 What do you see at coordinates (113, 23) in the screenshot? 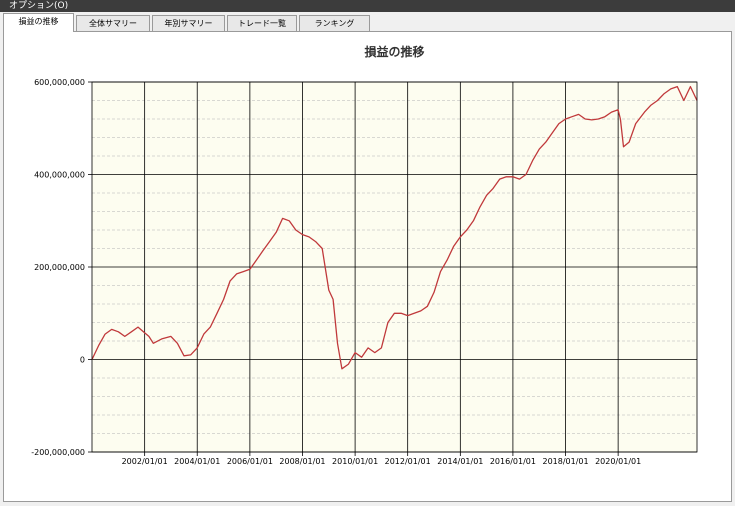
I see `tab-overall-summary: 全体サマリー` at bounding box center [113, 23].